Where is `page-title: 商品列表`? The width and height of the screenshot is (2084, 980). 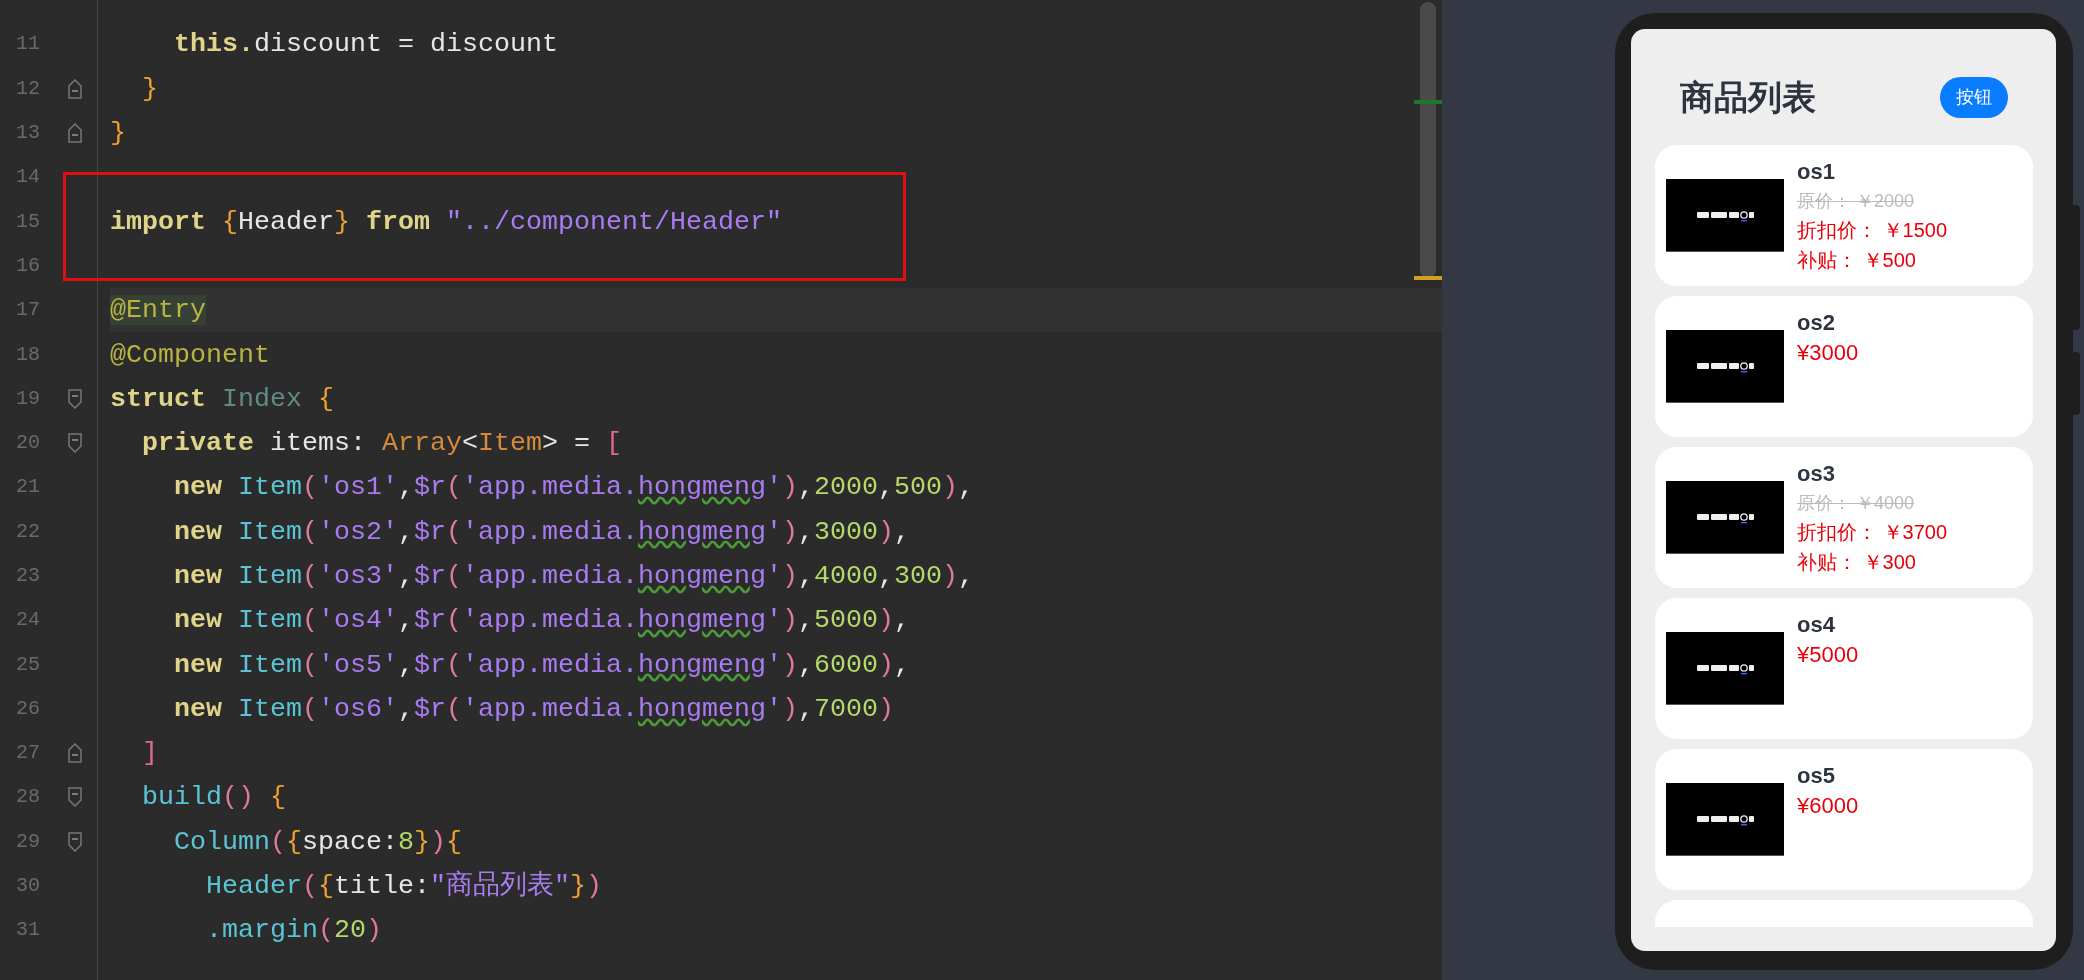 page-title: 商品列表 is located at coordinates (1748, 97).